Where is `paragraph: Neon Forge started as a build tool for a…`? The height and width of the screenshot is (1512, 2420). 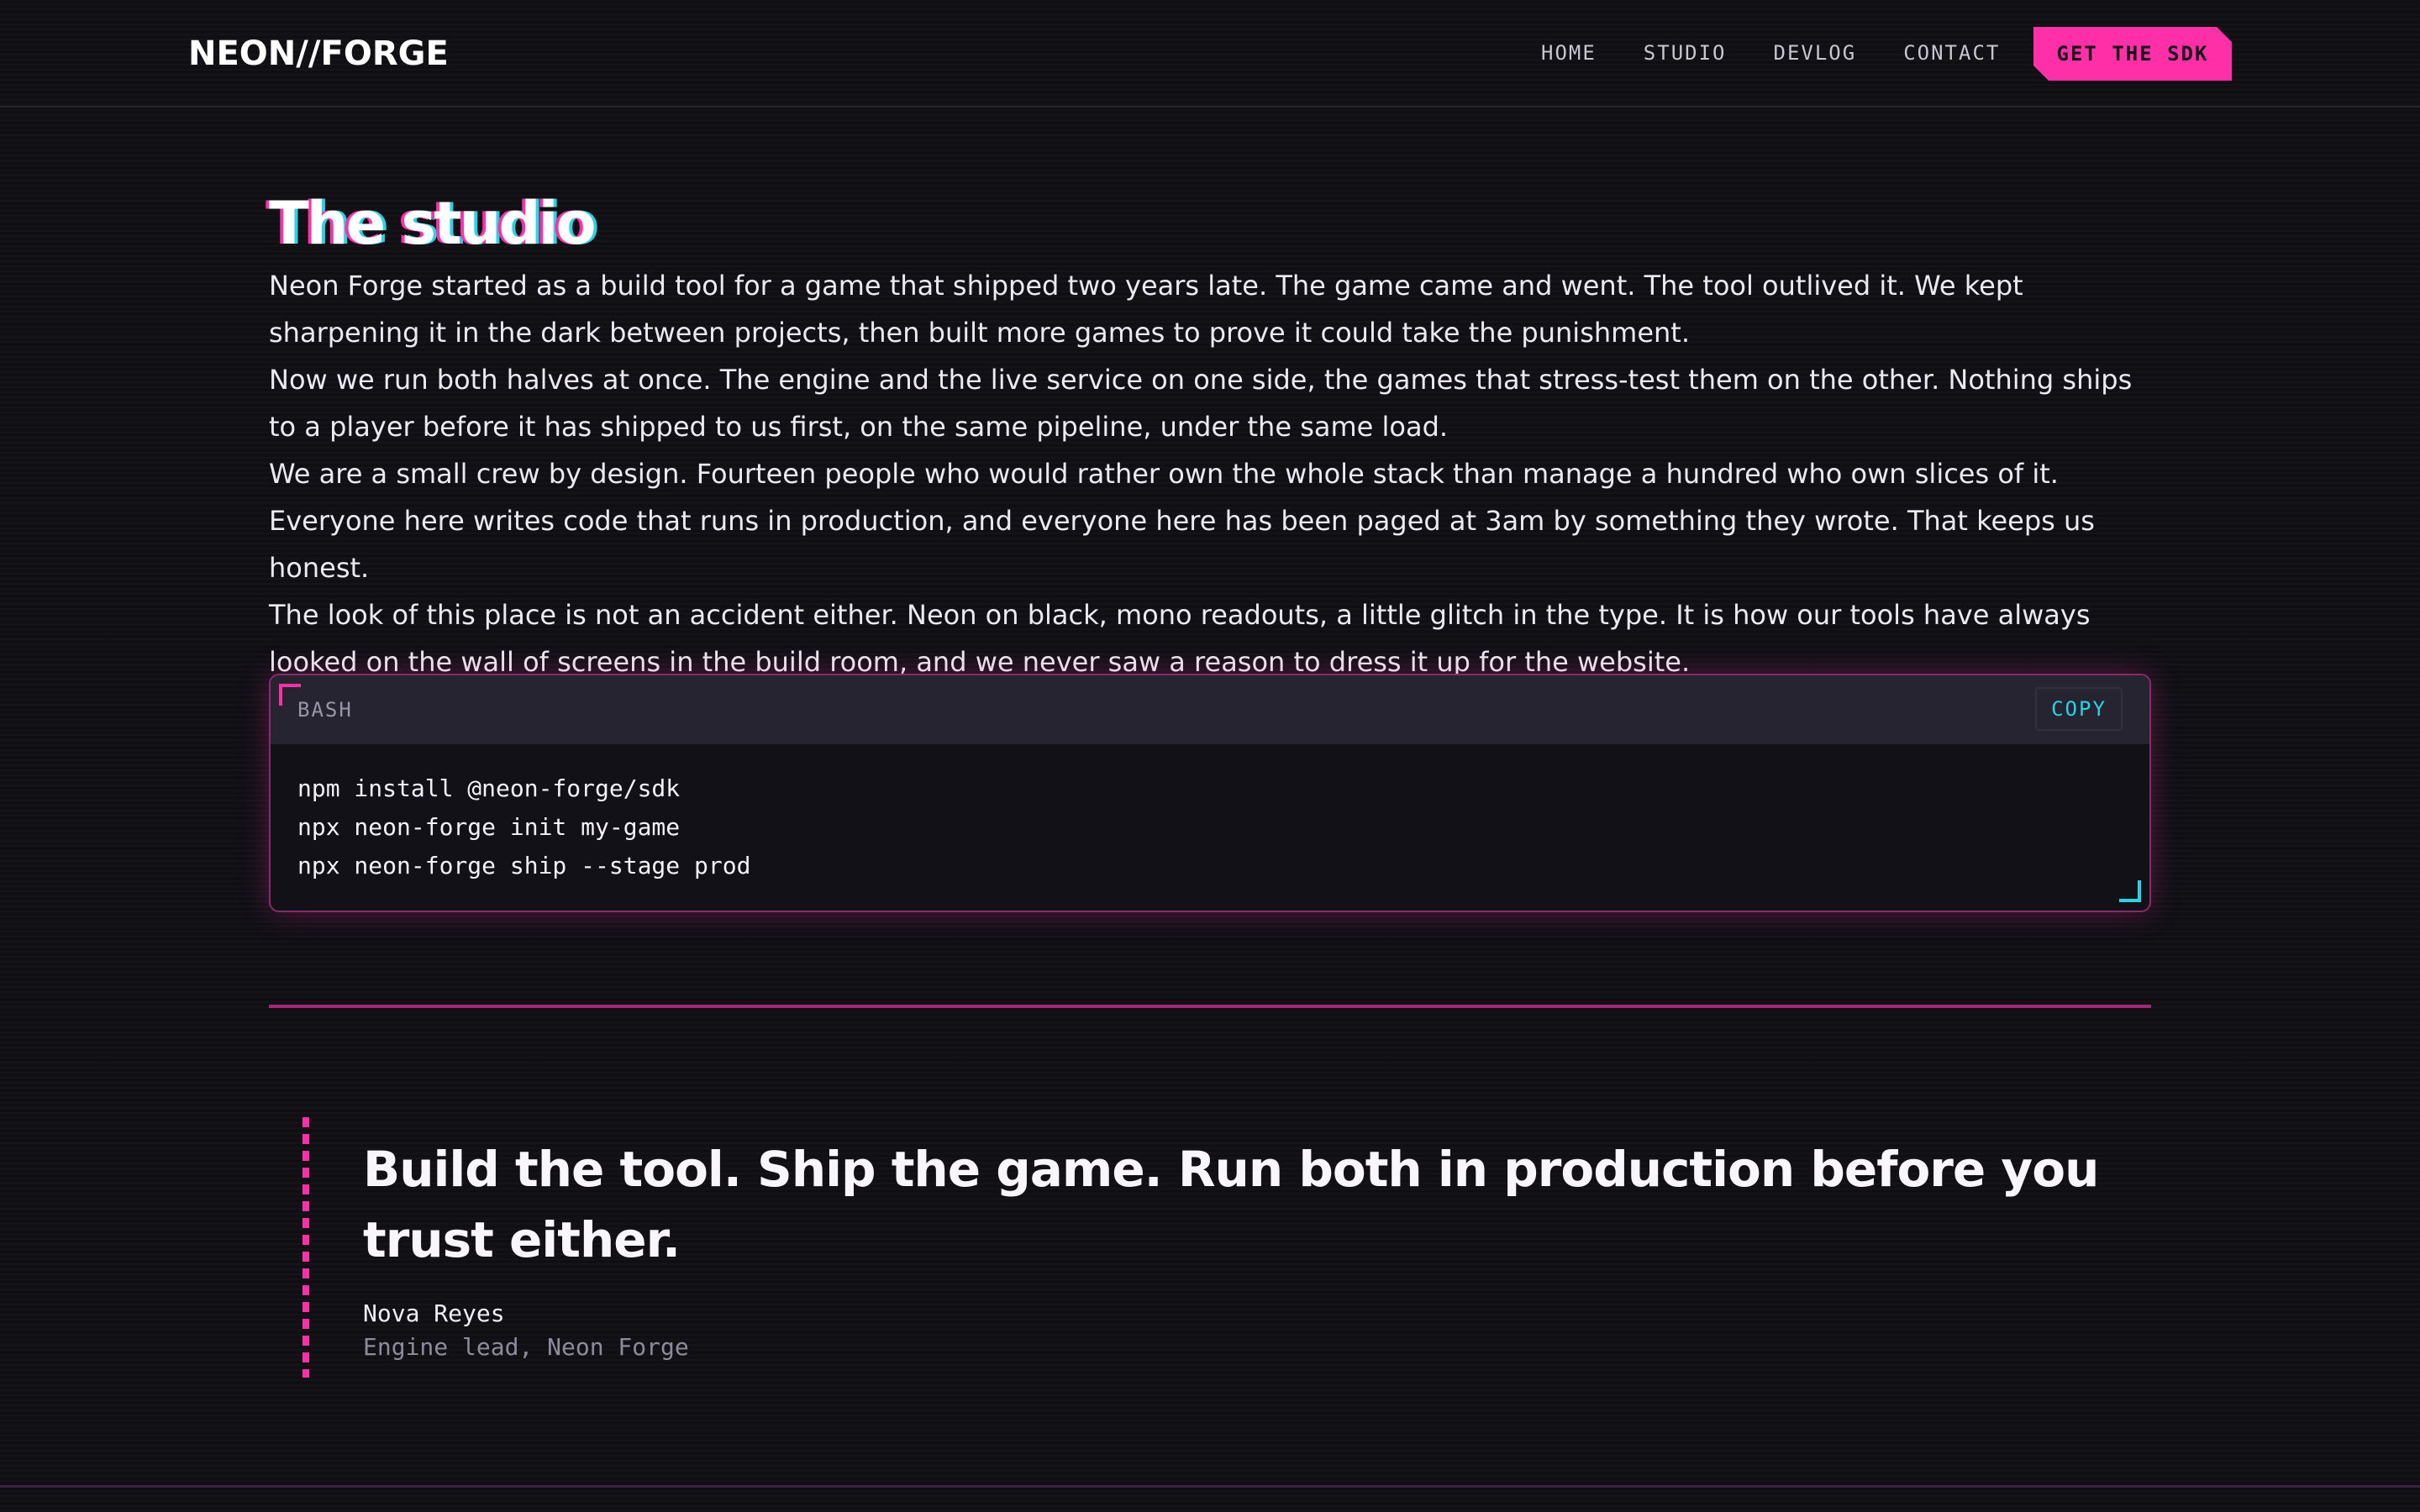
paragraph: Neon Forge started as a build tool for a… is located at coordinates (1146, 309).